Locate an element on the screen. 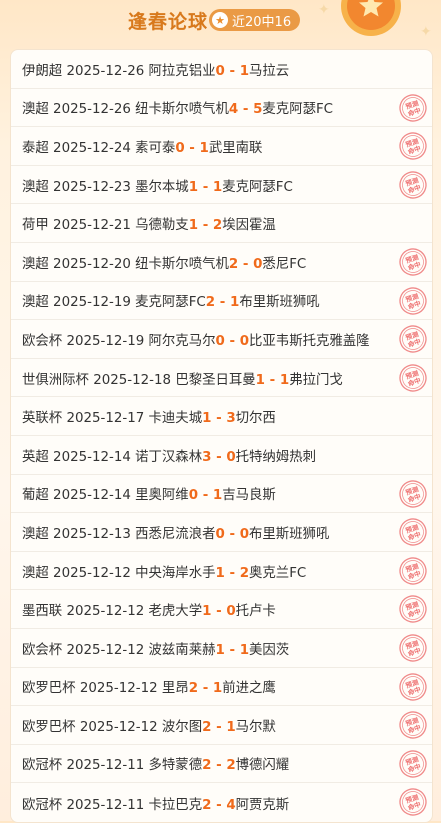 The height and width of the screenshot is (823, 441). score: 1 - 2 is located at coordinates (205, 226).